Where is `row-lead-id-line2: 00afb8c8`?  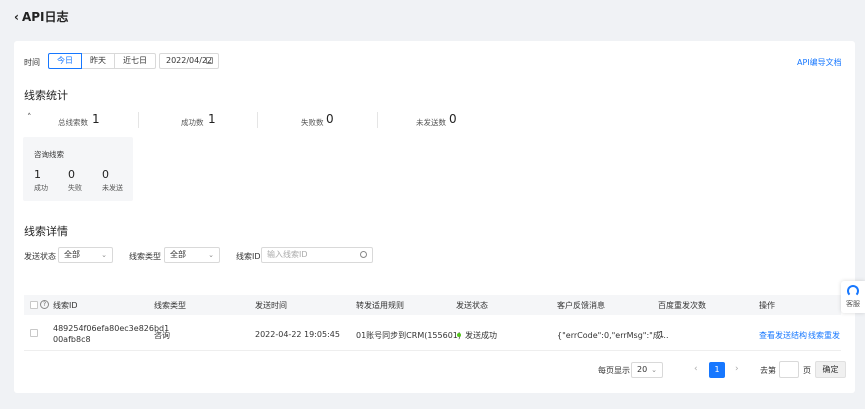 row-lead-id-line2: 00afb8c8 is located at coordinates (72, 339).